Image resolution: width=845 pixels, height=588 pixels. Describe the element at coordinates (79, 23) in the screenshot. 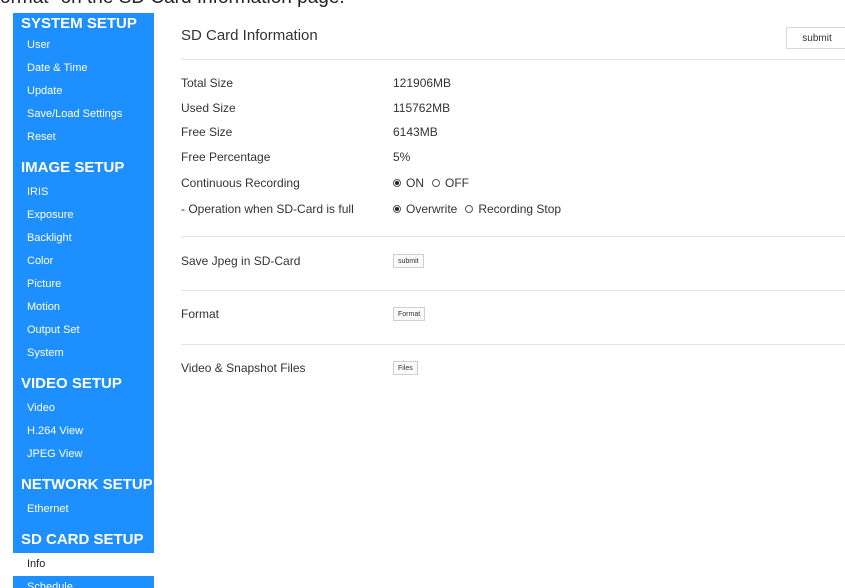

I see `sidebar-section-system-setup: SYSTEM SETUP` at that location.